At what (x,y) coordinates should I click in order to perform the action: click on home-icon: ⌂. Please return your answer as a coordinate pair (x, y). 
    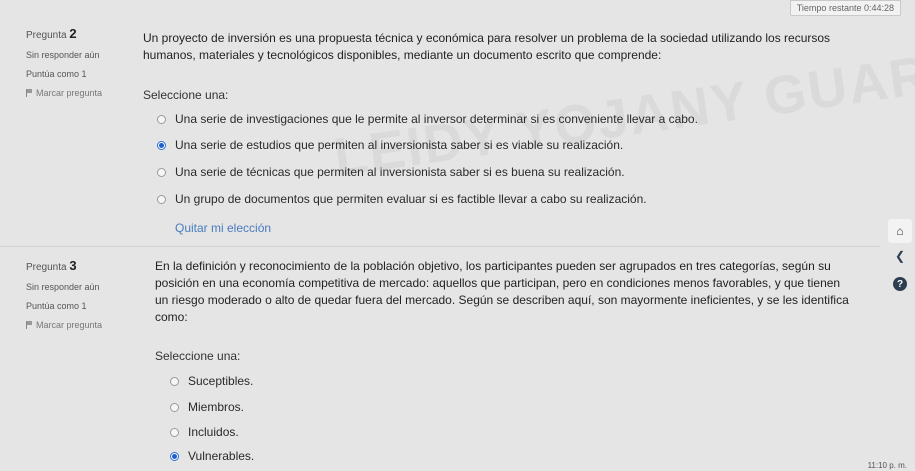
    Looking at the image, I should click on (900, 231).